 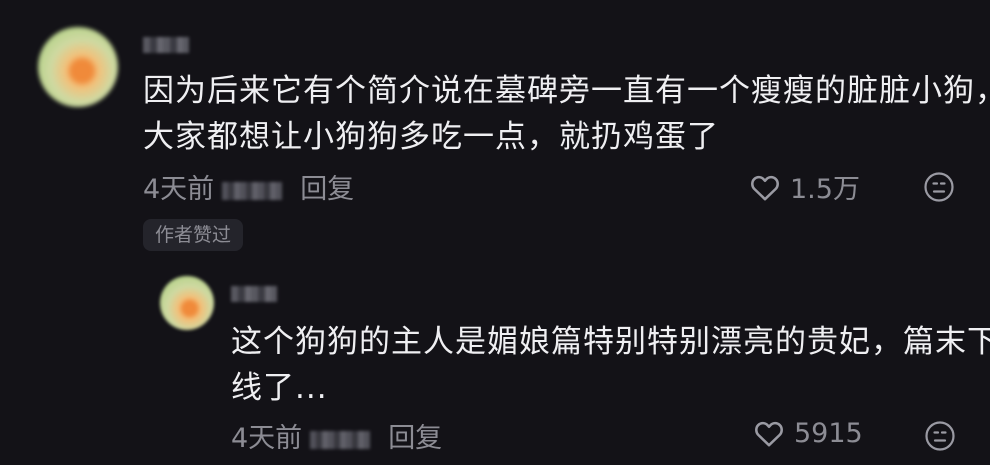 I want to click on comment-text-line-1: 因为后来它有个简介说在墓碑旁一直有一个瘦瘦的脏脏小狗，, so click(x=566, y=91).